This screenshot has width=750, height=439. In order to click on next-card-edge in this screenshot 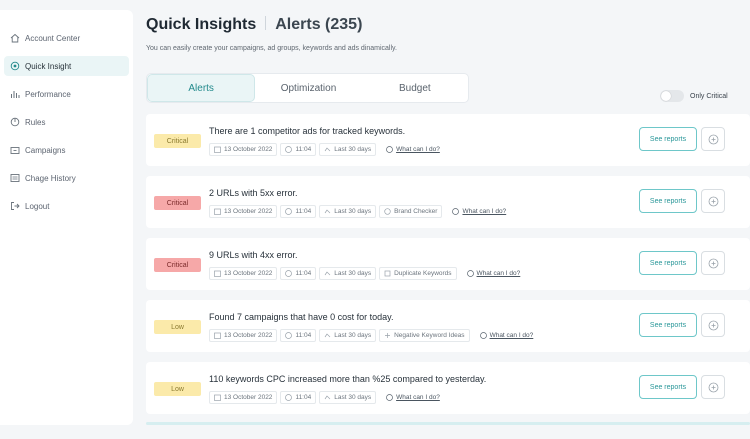, I will do `click(448, 423)`.